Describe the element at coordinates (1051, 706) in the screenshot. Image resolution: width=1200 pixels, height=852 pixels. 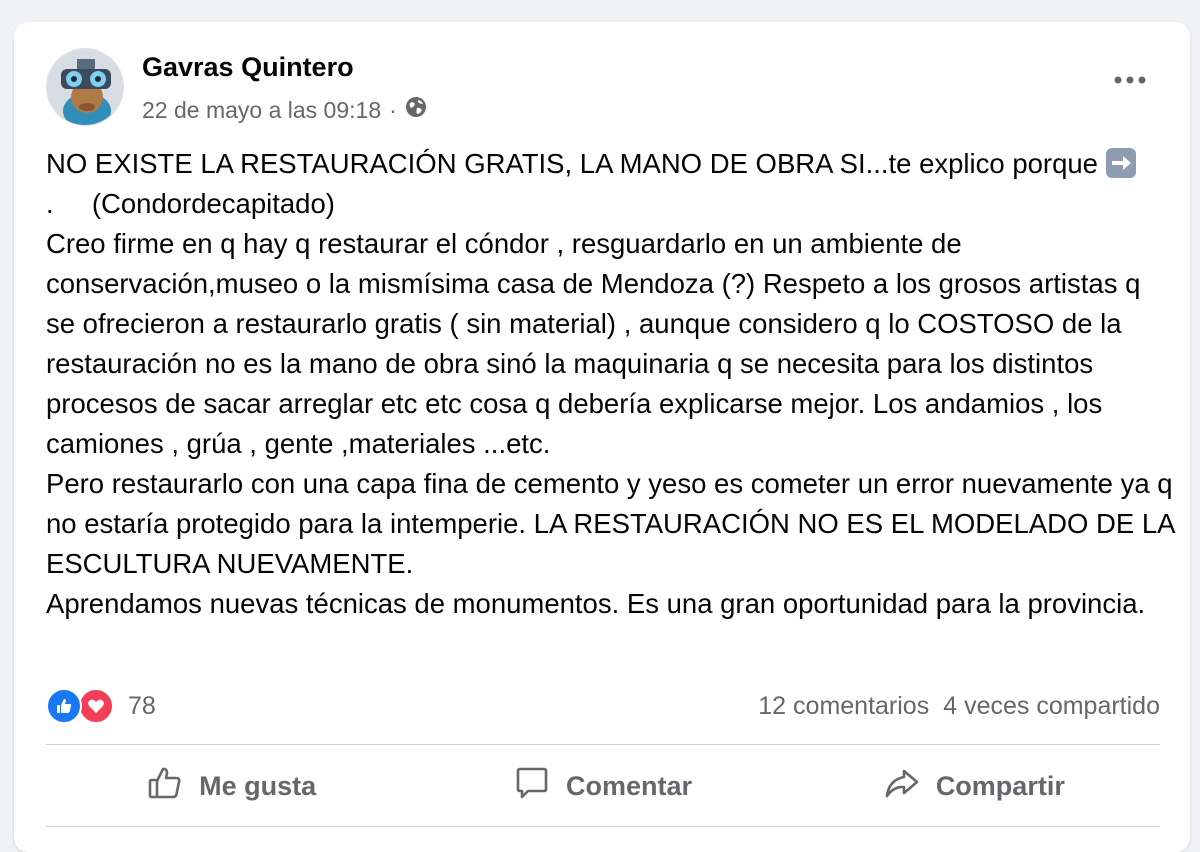
I see `shares-count: 4 veces compartido` at that location.